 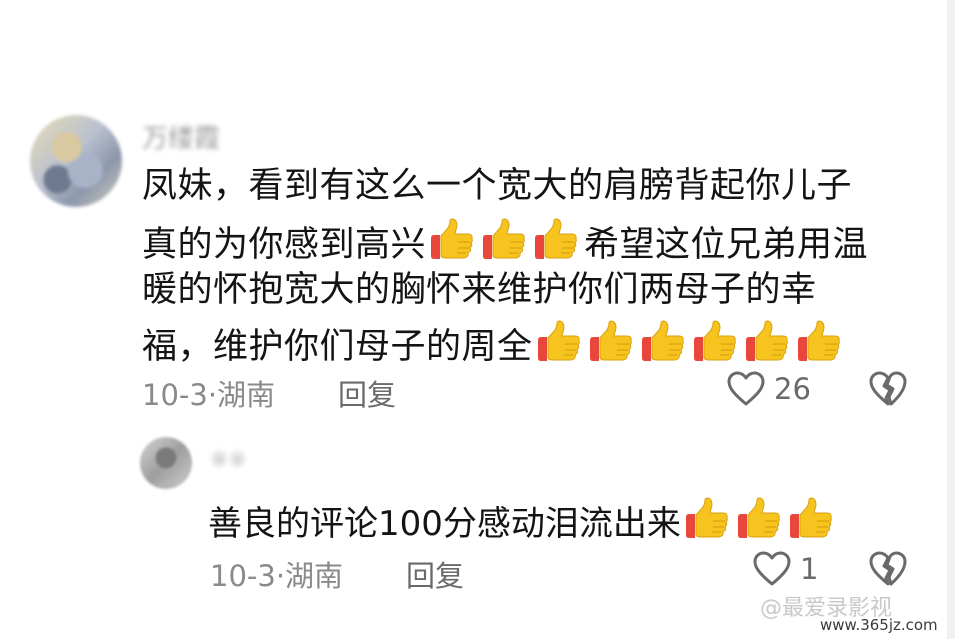 What do you see at coordinates (951, 319) in the screenshot?
I see `scroll-edge` at bounding box center [951, 319].